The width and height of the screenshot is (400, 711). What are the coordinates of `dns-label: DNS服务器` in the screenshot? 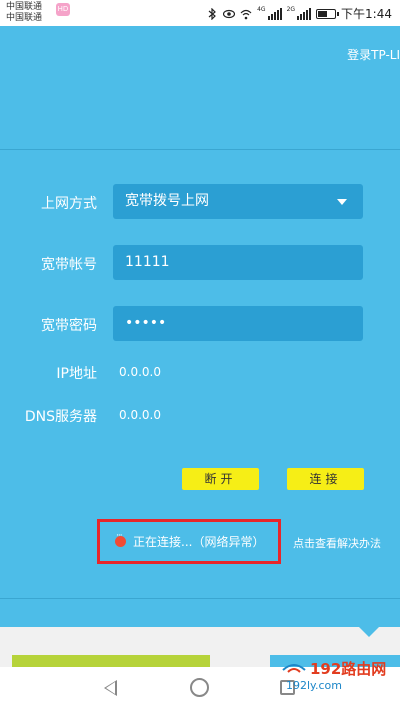 It's located at (60, 417).